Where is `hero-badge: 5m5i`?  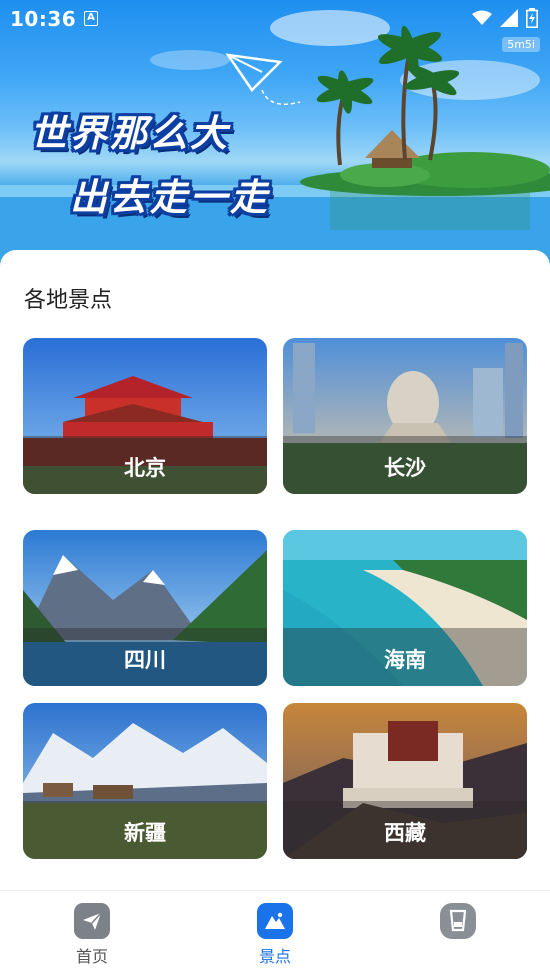
hero-badge: 5m5i is located at coordinates (521, 44).